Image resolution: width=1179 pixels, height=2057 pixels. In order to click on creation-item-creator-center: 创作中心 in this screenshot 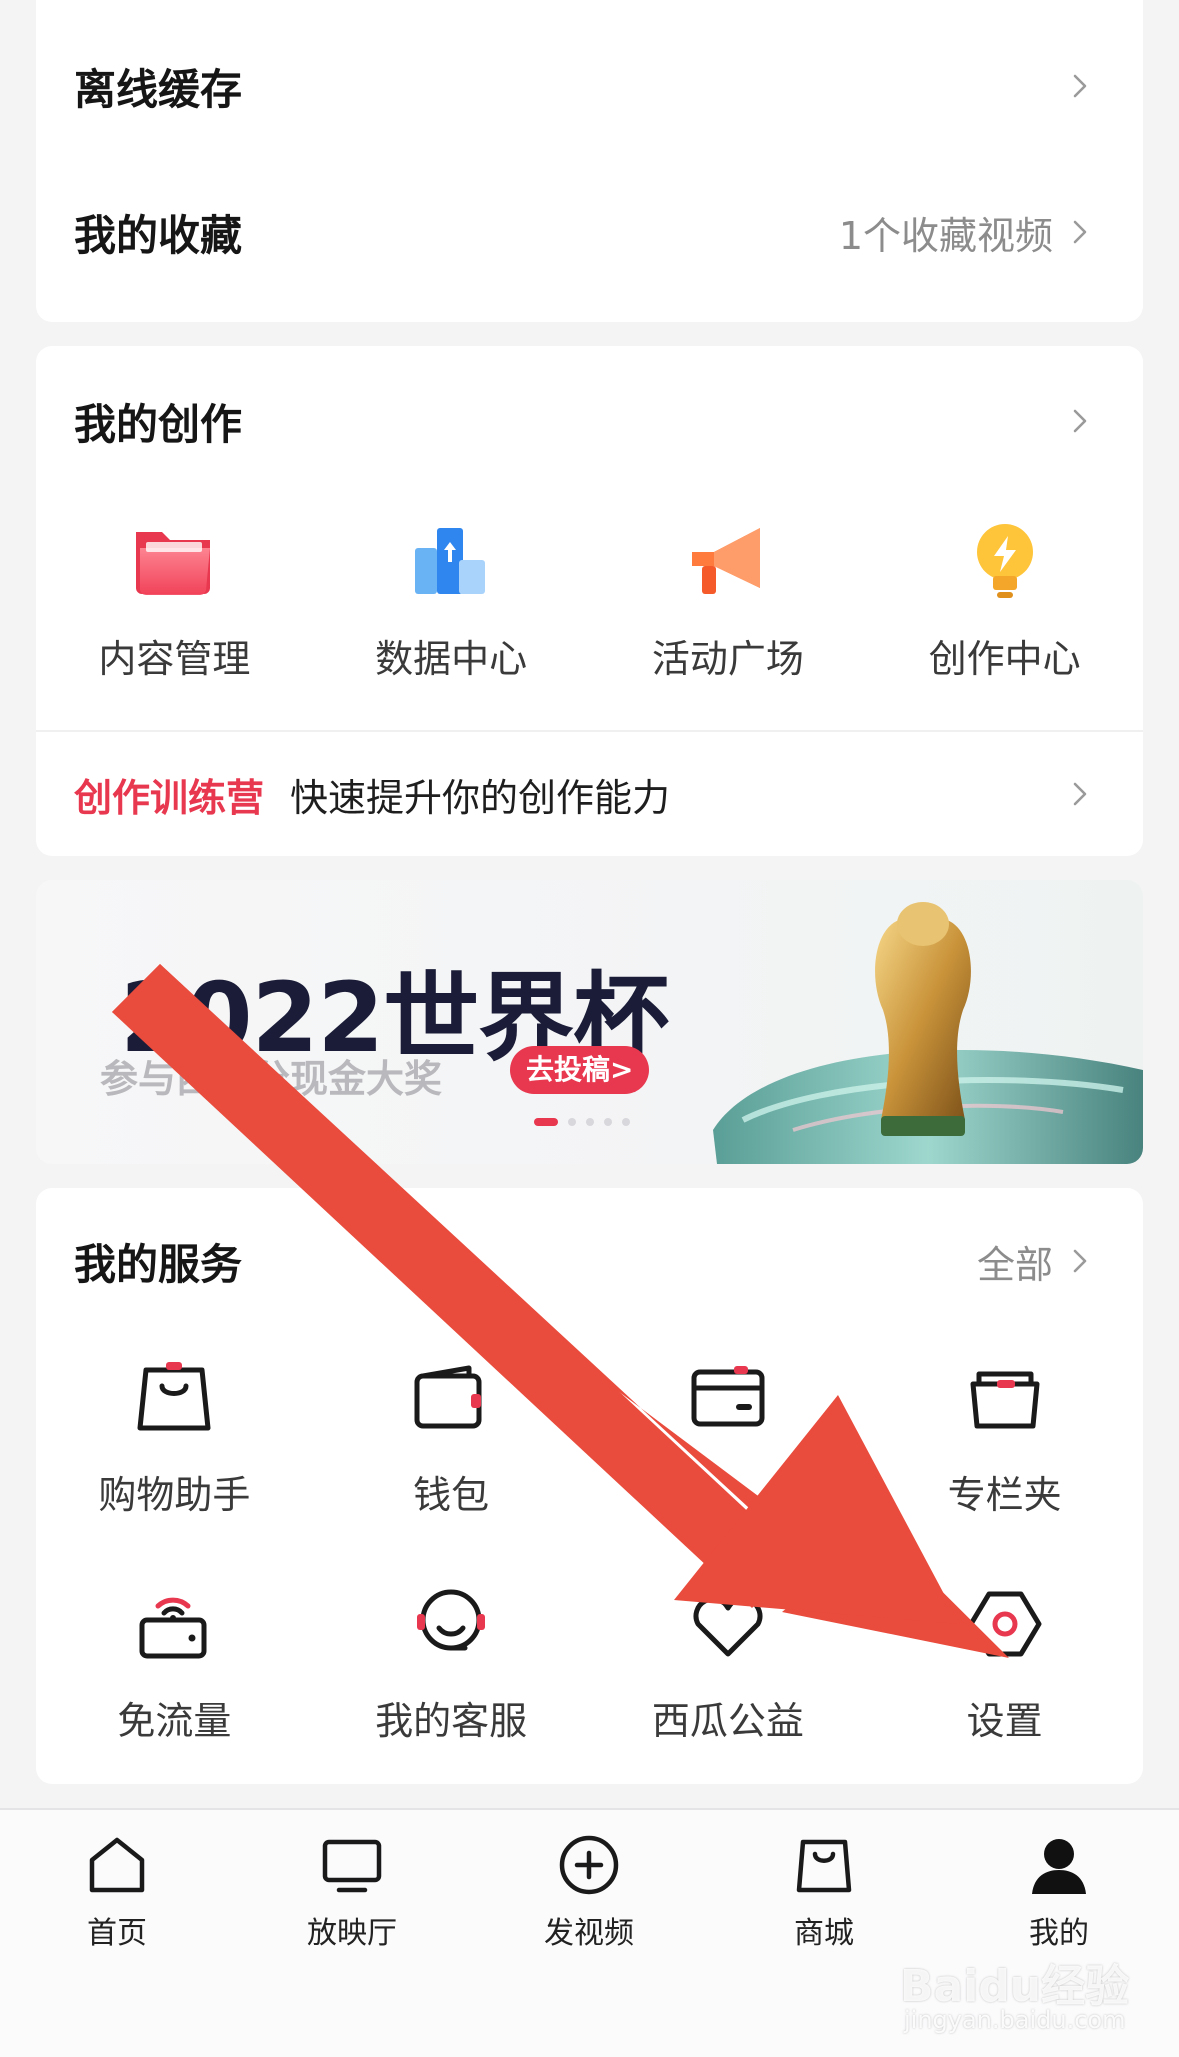, I will do `click(1004, 600)`.